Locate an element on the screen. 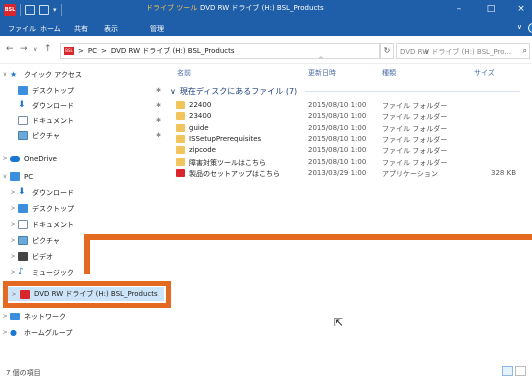 This screenshot has width=532, height=379. column-header-type: 種類 is located at coordinates (389, 73).